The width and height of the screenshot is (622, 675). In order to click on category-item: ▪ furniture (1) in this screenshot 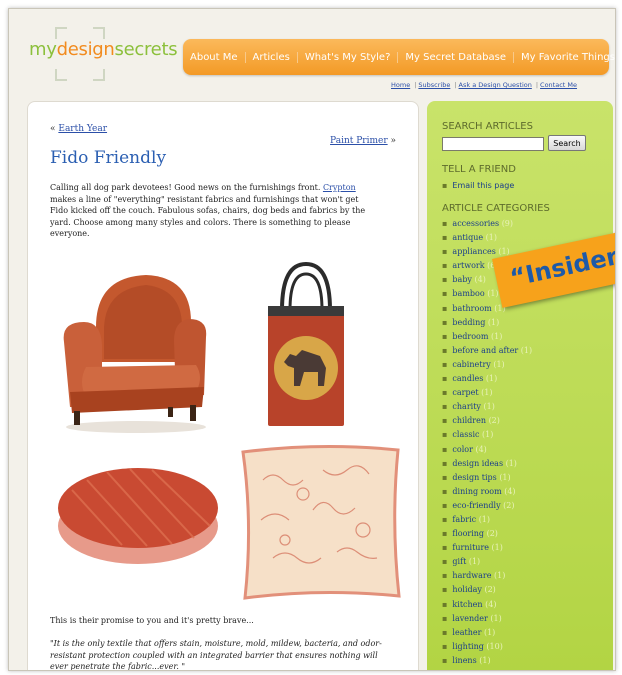, I will do `click(487, 548)`.